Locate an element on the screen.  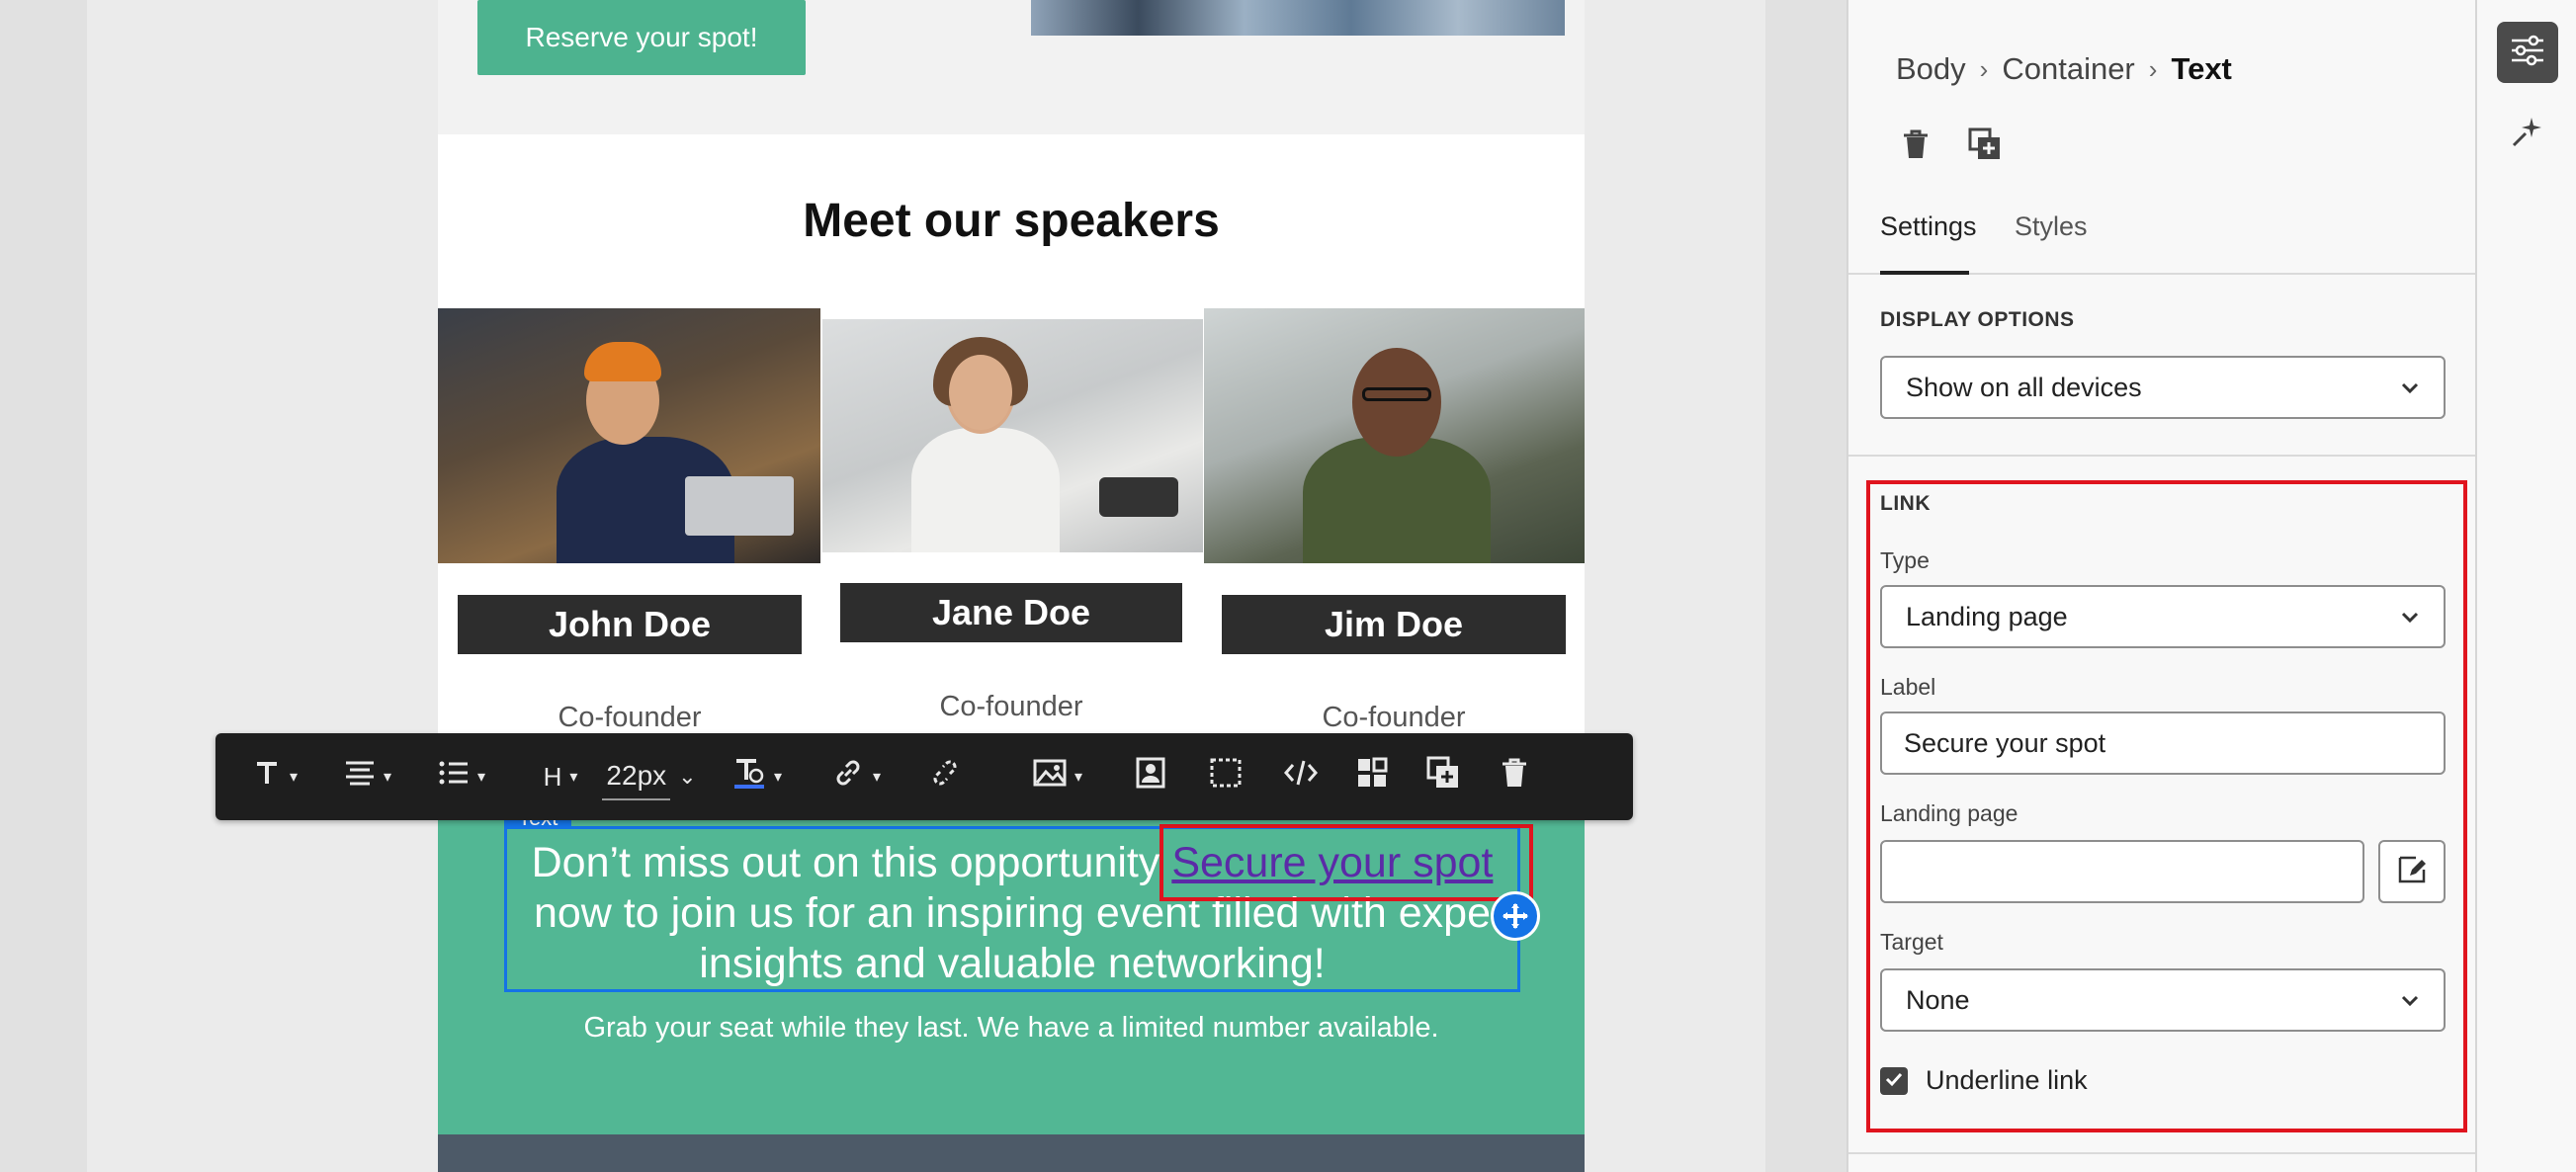
delete-icon is located at coordinates (1514, 777).